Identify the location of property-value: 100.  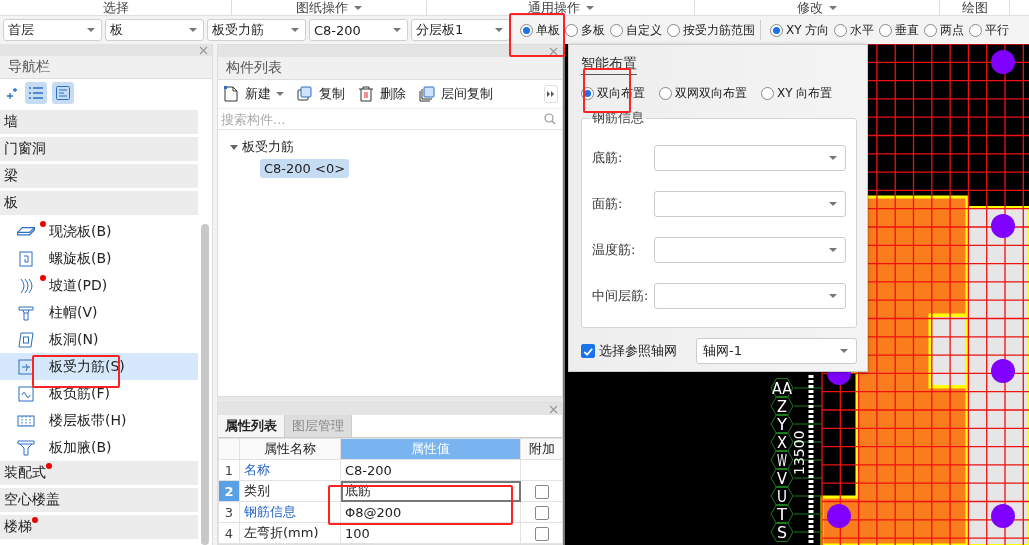
(430, 533).